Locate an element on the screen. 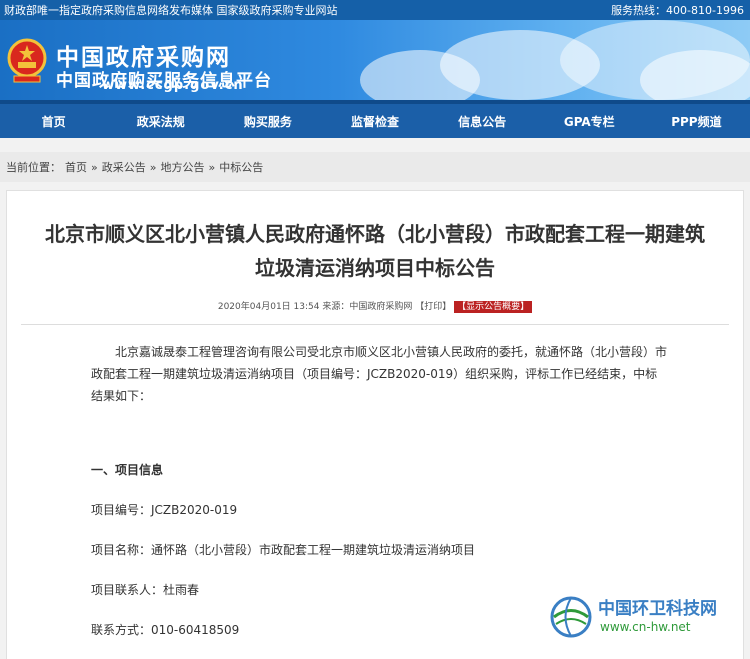 This screenshot has width=750, height=659. top-slogan: 财政部唯一指定政府采购信息网络发布媒体 国家级政府采购专业网站 is located at coordinates (171, 10).